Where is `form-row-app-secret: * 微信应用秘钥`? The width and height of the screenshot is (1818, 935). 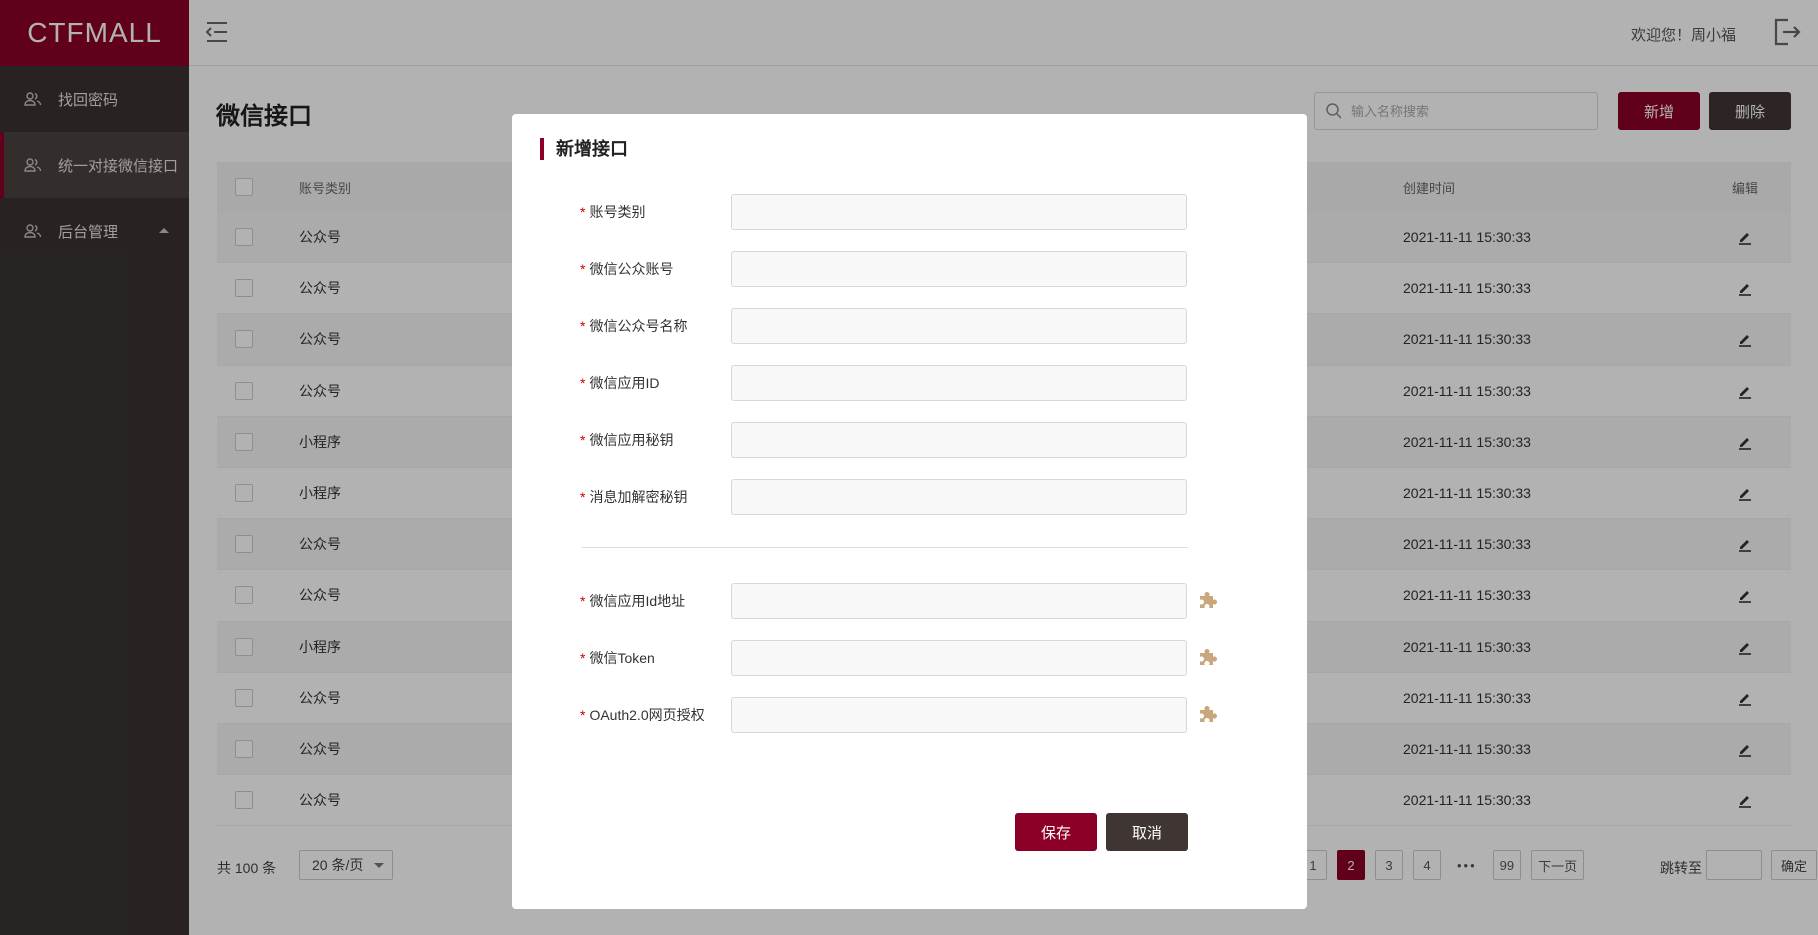
form-row-app-secret: * 微信应用秘钥 is located at coordinates (883, 440).